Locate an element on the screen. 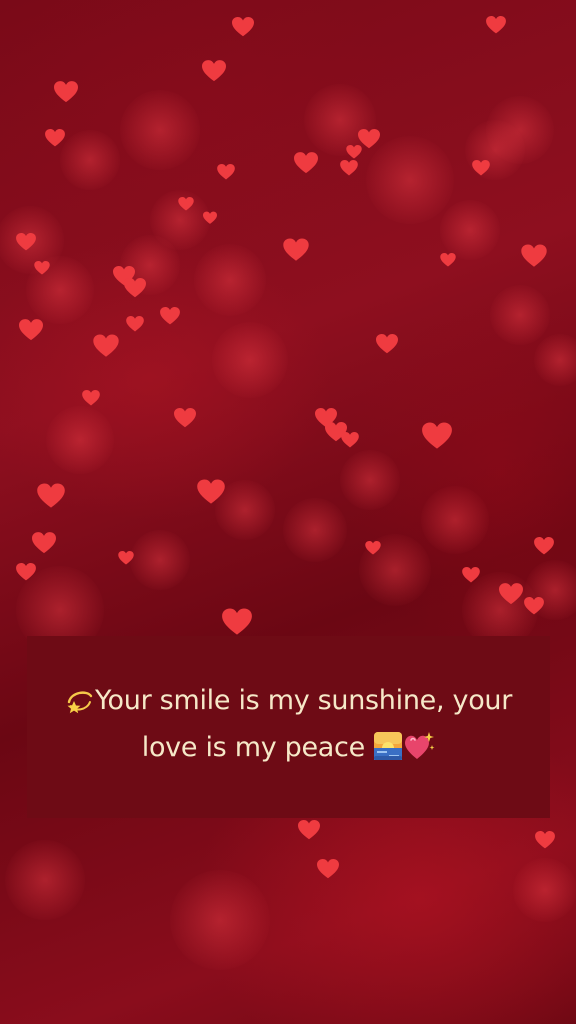  quote-line-1: Your smile is my sunshine, your is located at coordinates (303, 700).